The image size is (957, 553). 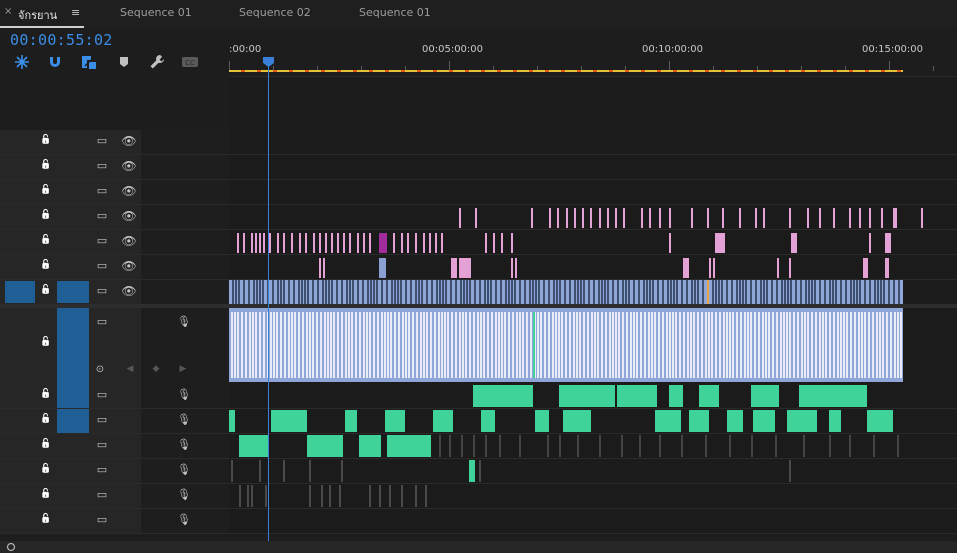 What do you see at coordinates (129, 241) in the screenshot?
I see `eye-icon: 👁` at bounding box center [129, 241].